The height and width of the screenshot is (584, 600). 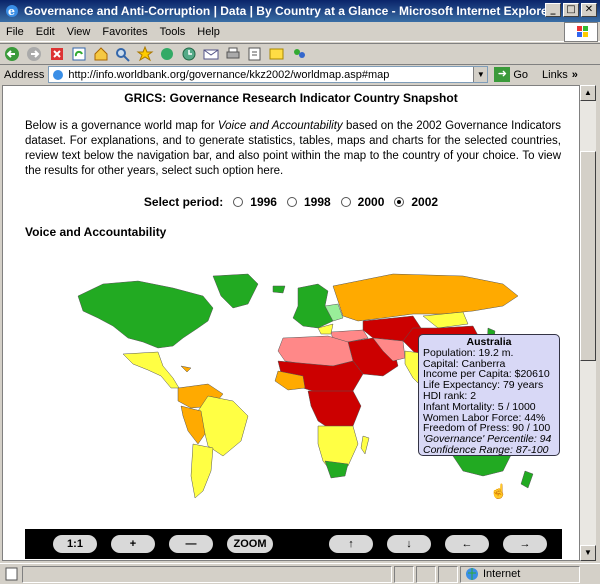 I want to click on stop-icon, so click(x=57, y=54).